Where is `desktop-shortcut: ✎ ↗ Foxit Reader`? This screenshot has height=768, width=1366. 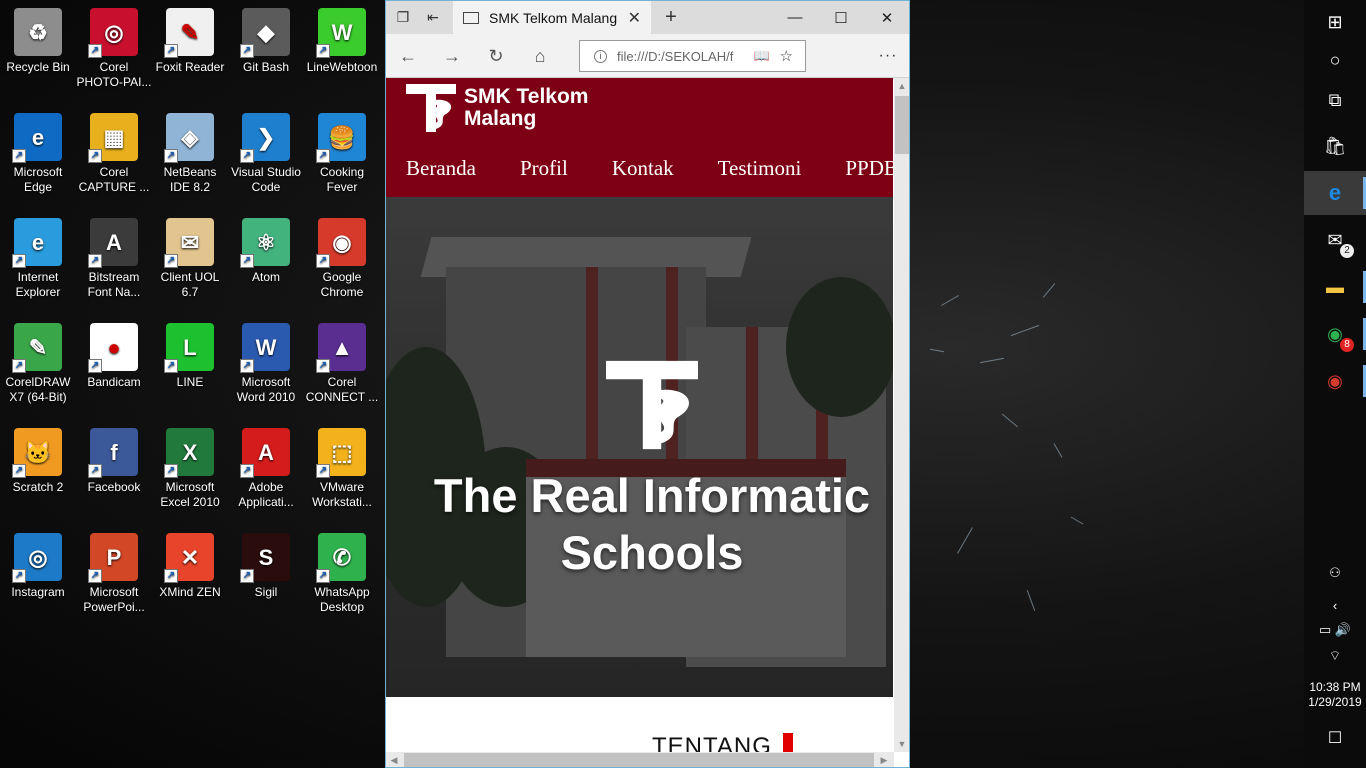 desktop-shortcut: ✎ ↗ Foxit Reader is located at coordinates (190, 52).